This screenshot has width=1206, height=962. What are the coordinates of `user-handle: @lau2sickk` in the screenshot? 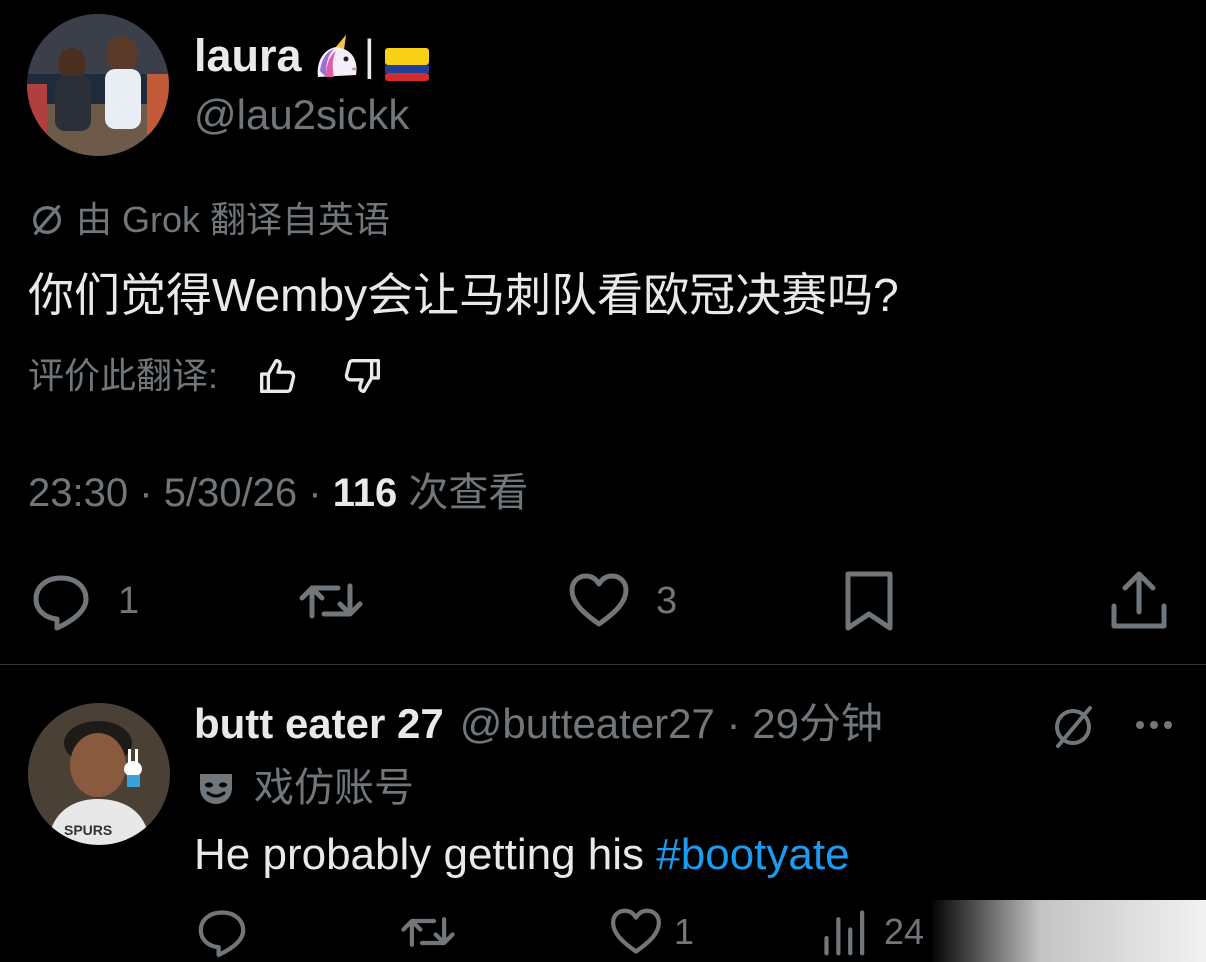 It's located at (301, 115).